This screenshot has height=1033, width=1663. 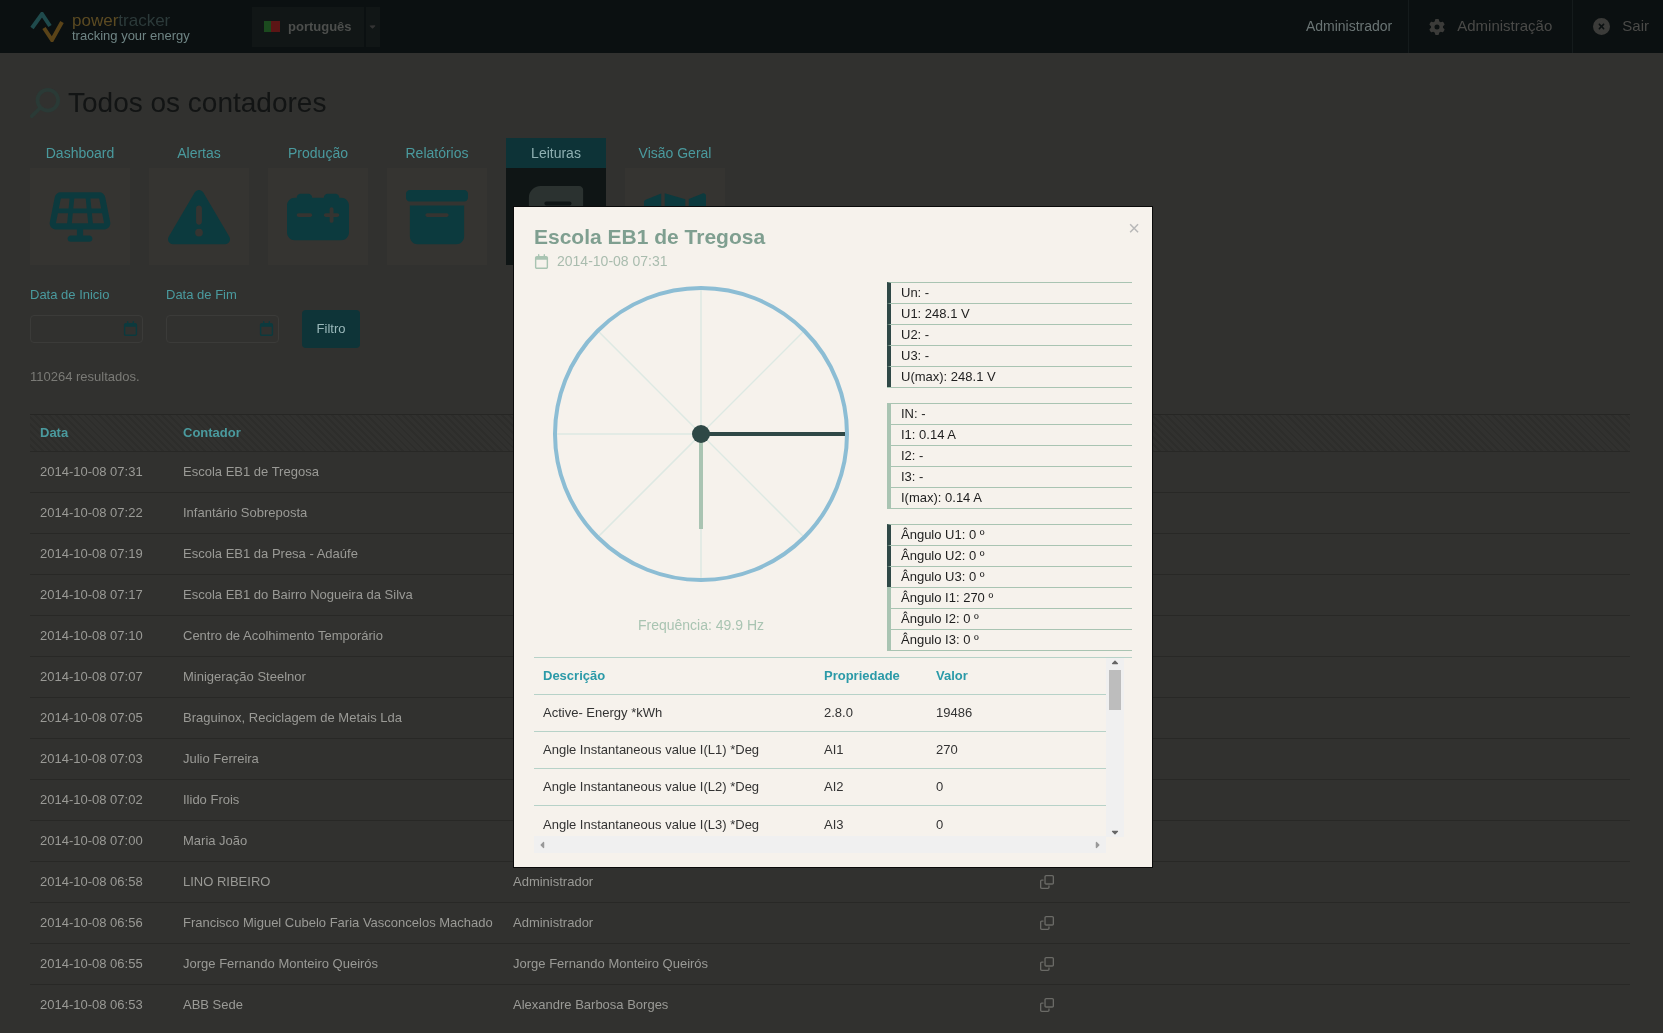 I want to click on table-cell-text: 2014-10-08 06:55, so click(x=92, y=964).